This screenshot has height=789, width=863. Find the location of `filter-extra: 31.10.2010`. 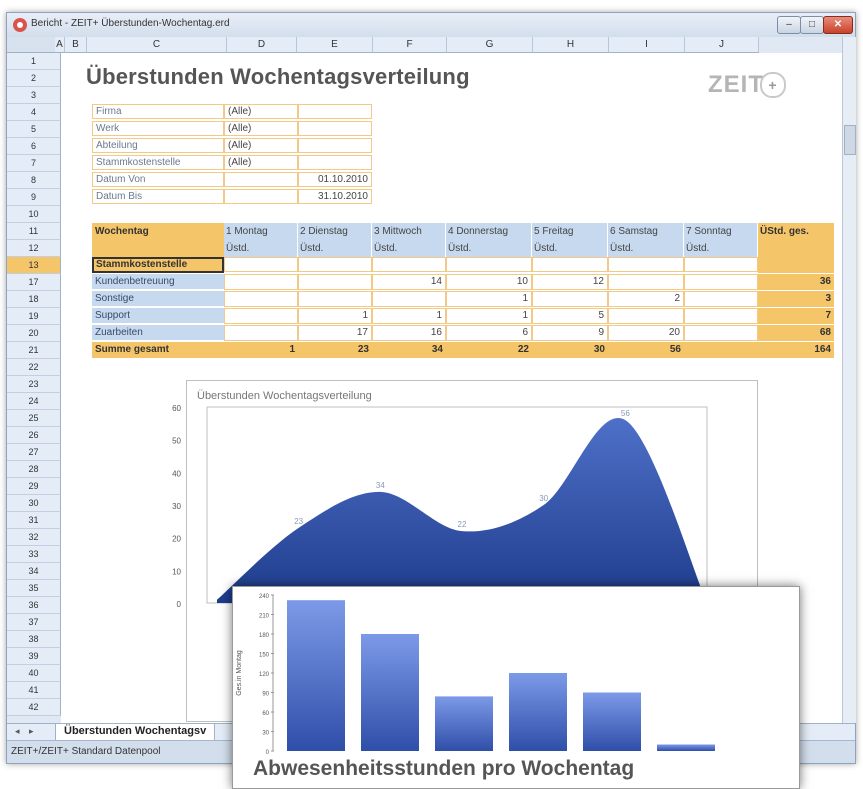

filter-extra: 31.10.2010 is located at coordinates (335, 196).